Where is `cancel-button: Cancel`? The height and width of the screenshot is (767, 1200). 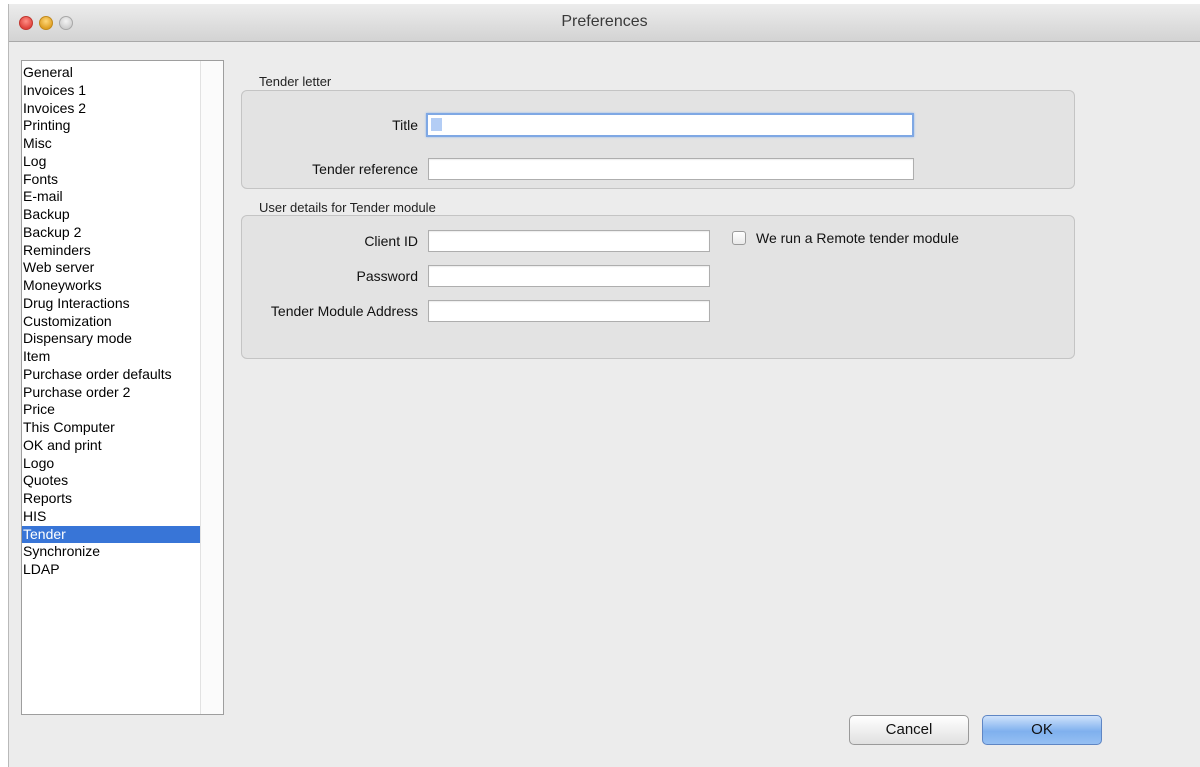
cancel-button: Cancel is located at coordinates (909, 730).